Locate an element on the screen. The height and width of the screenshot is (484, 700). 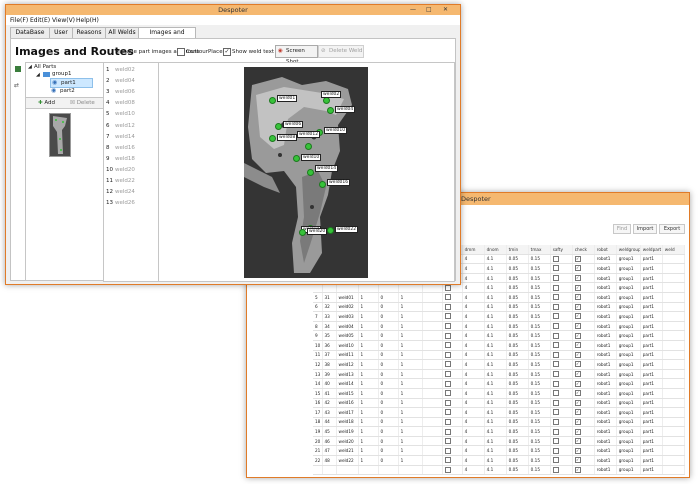
table-row: 4 4.1 0.05 0.15 ✓ robot1 group1 part1 is located at coordinates (499, 470).